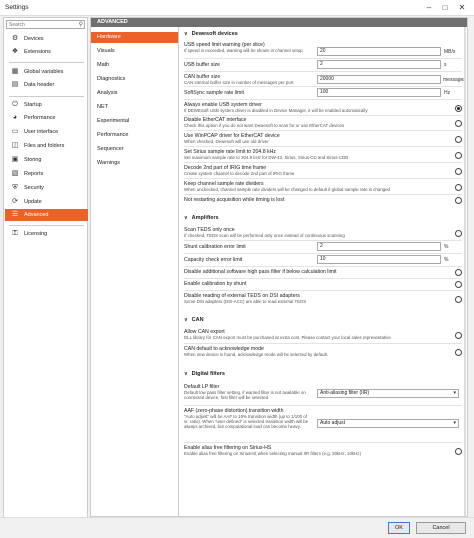 Image resolution: width=474 pixels, height=538 pixels. I want to click on sidebar-item-extensions: ❖ Extensions, so click(46, 52).